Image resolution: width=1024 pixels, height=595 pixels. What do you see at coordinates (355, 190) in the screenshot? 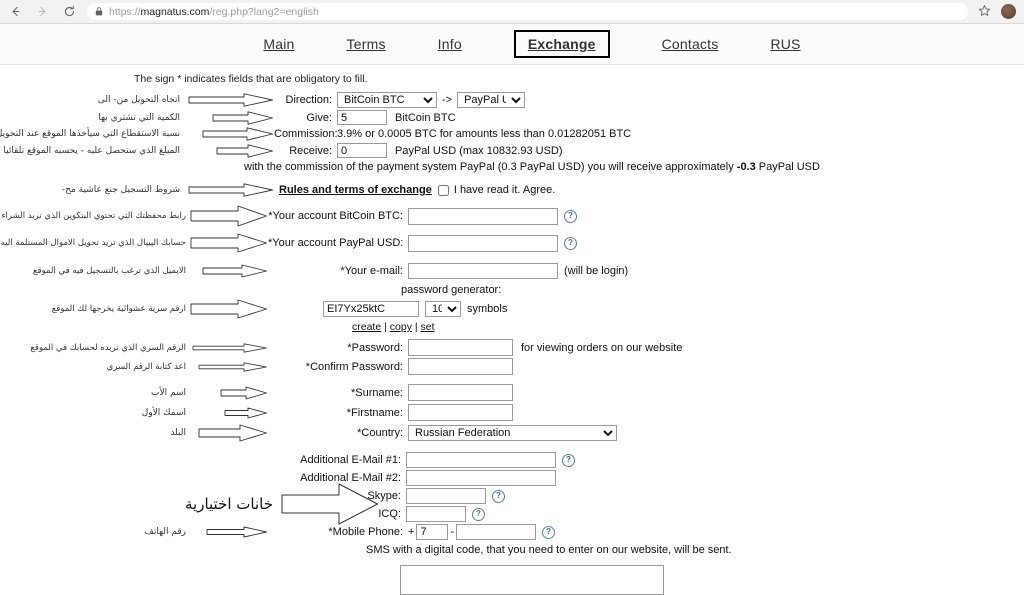
I see `rules-and-terms-link: Rules and terms of exchange` at bounding box center [355, 190].